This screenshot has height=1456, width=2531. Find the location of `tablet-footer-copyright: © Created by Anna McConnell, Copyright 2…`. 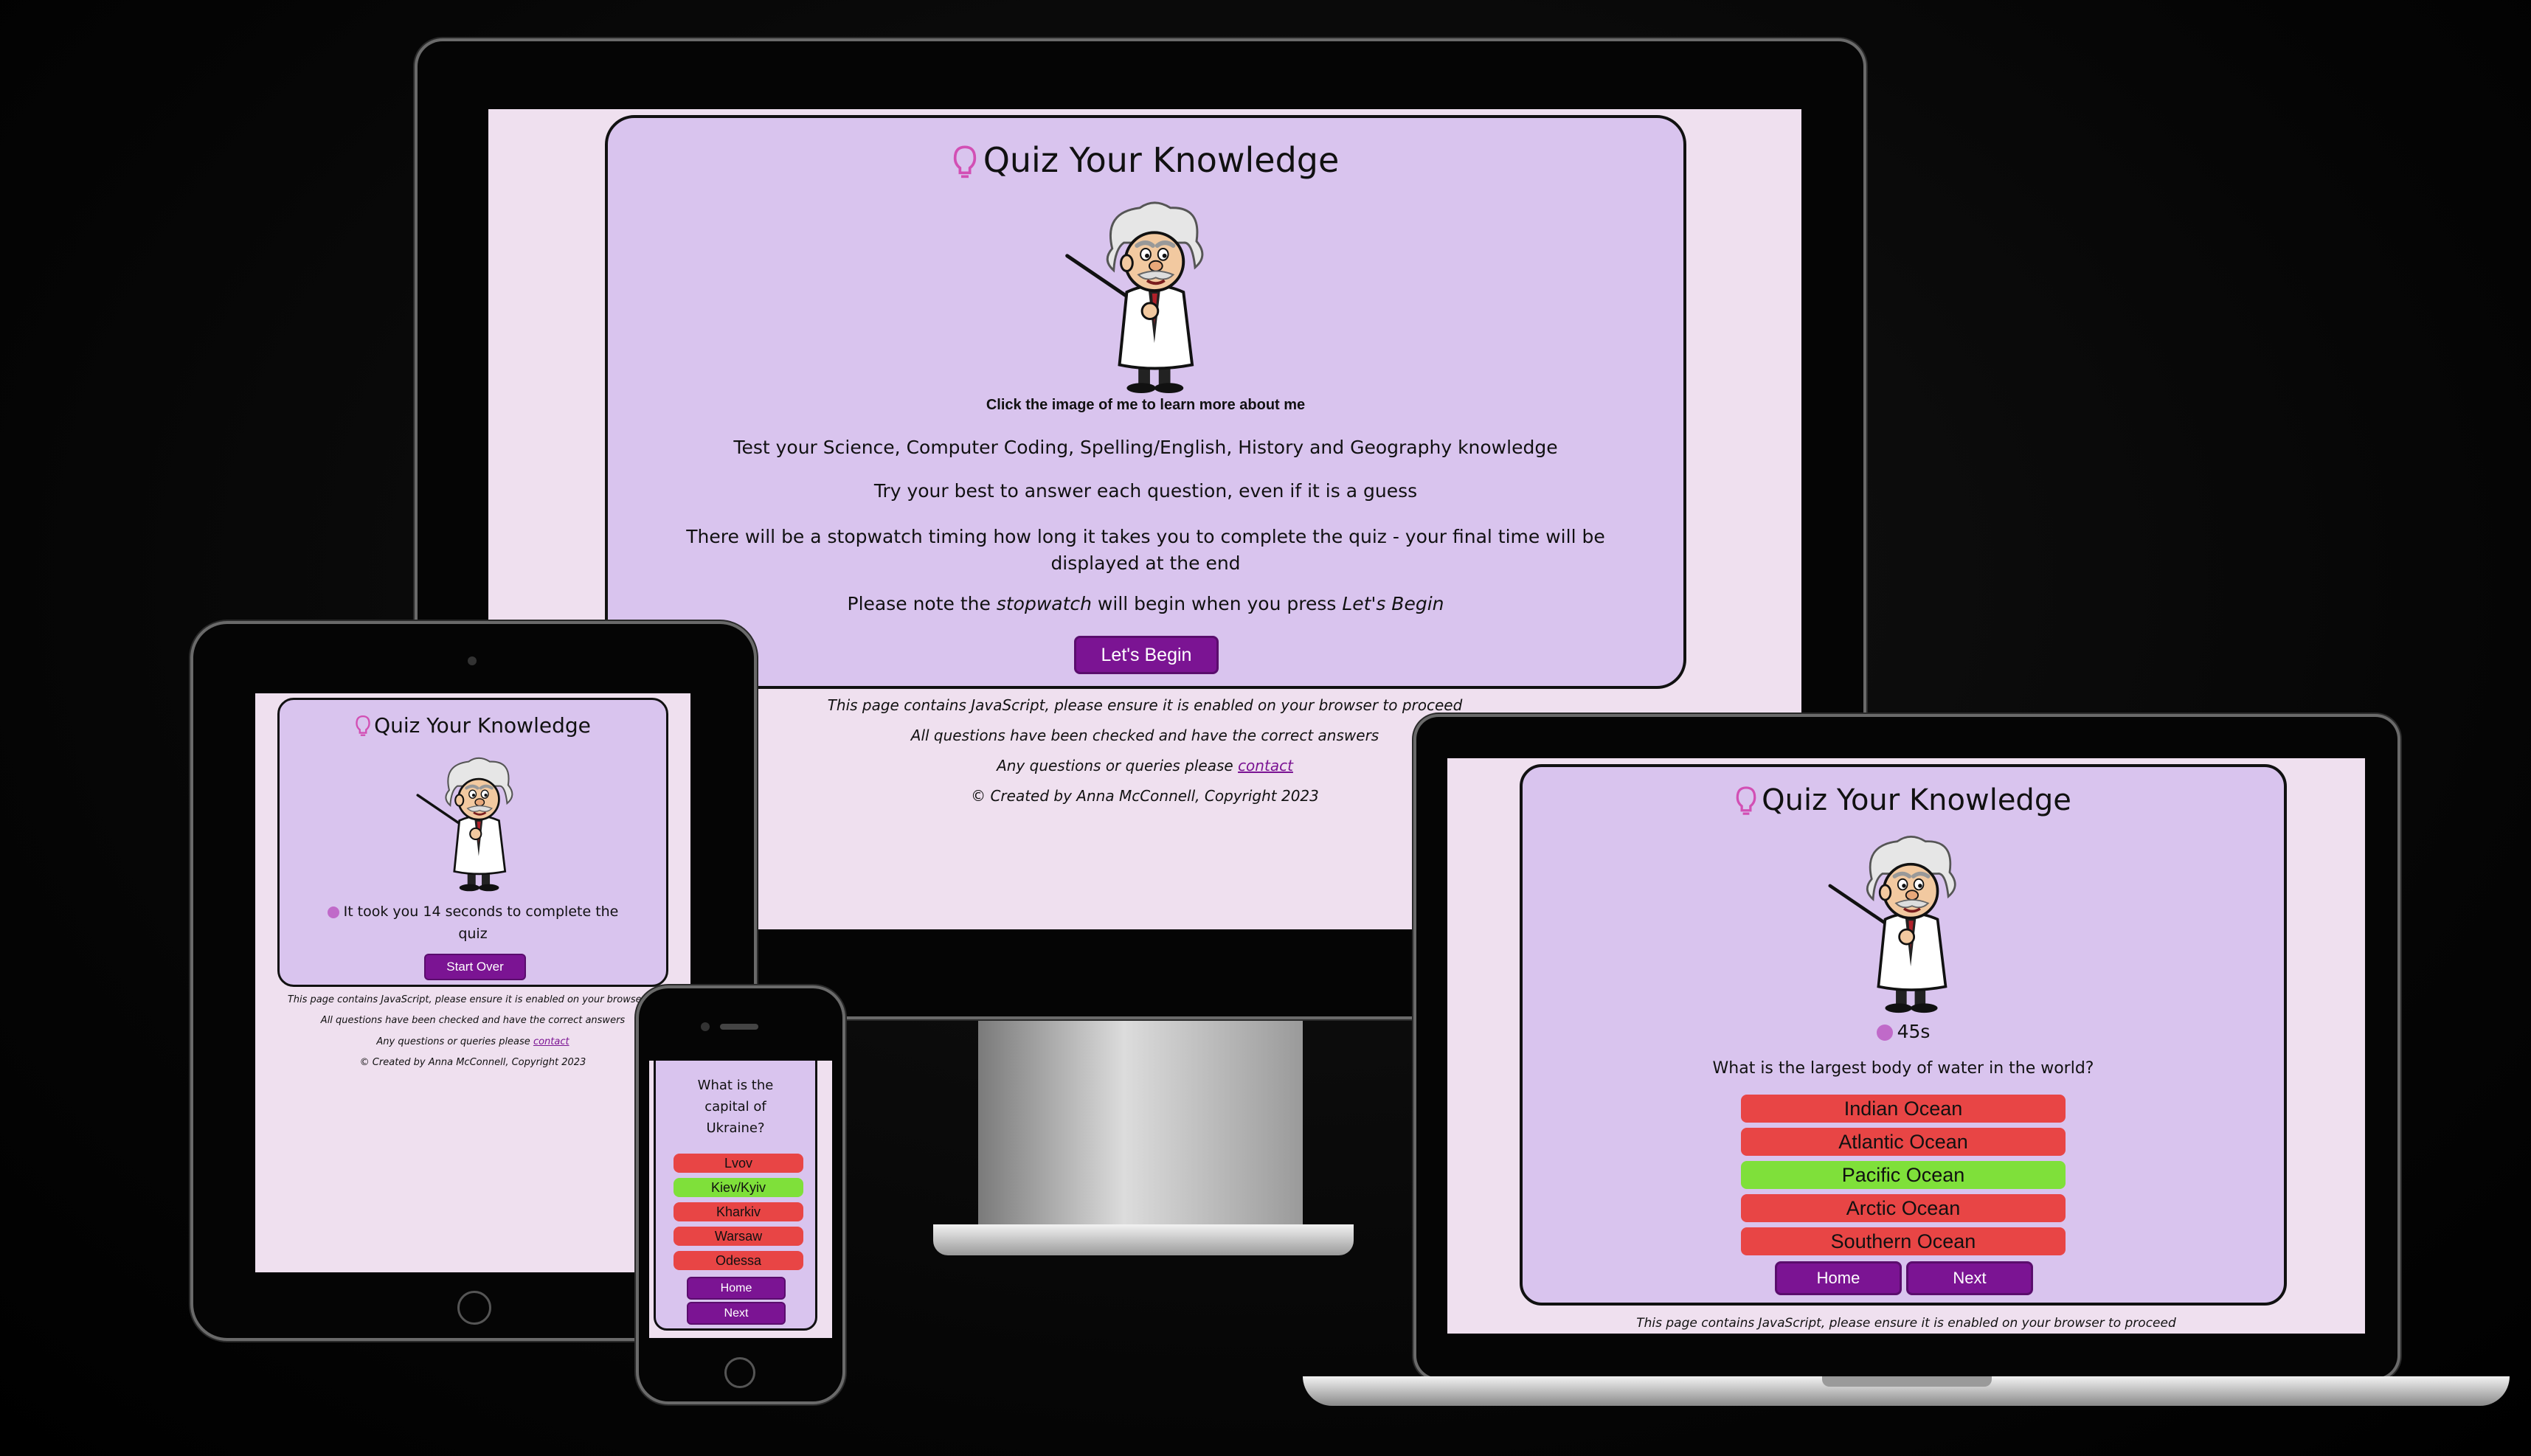

tablet-footer-copyright: © Created by Anna McConnell, Copyright 2… is located at coordinates (472, 1062).